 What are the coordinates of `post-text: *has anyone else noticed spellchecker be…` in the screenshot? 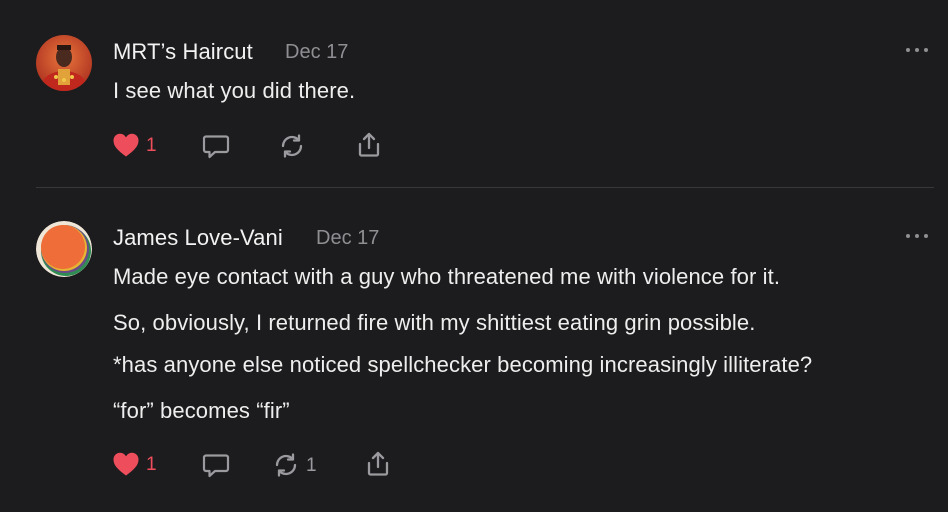 It's located at (463, 364).